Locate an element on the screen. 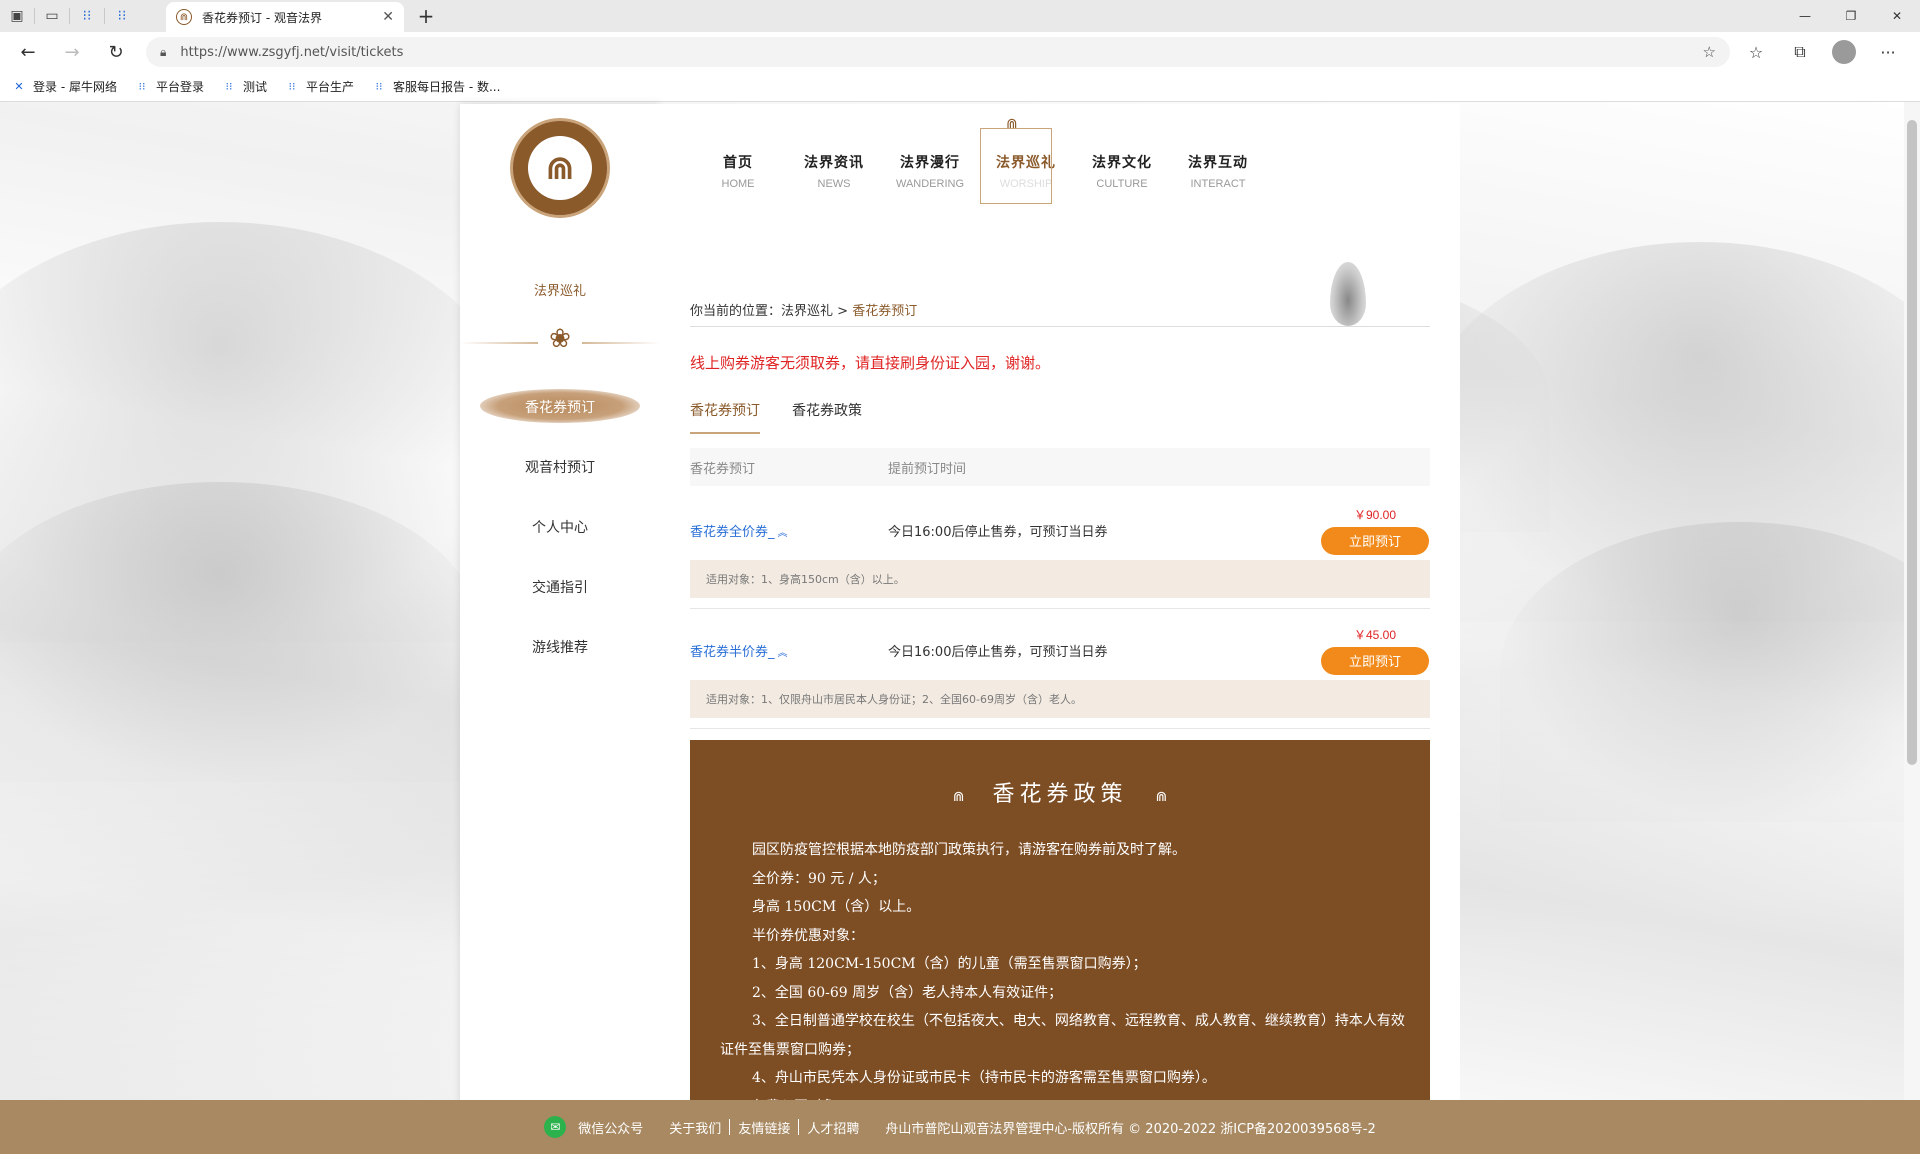 This screenshot has width=1920, height=1154. ticket-name-link: 香花券半价券_ ︽ is located at coordinates (789, 650).